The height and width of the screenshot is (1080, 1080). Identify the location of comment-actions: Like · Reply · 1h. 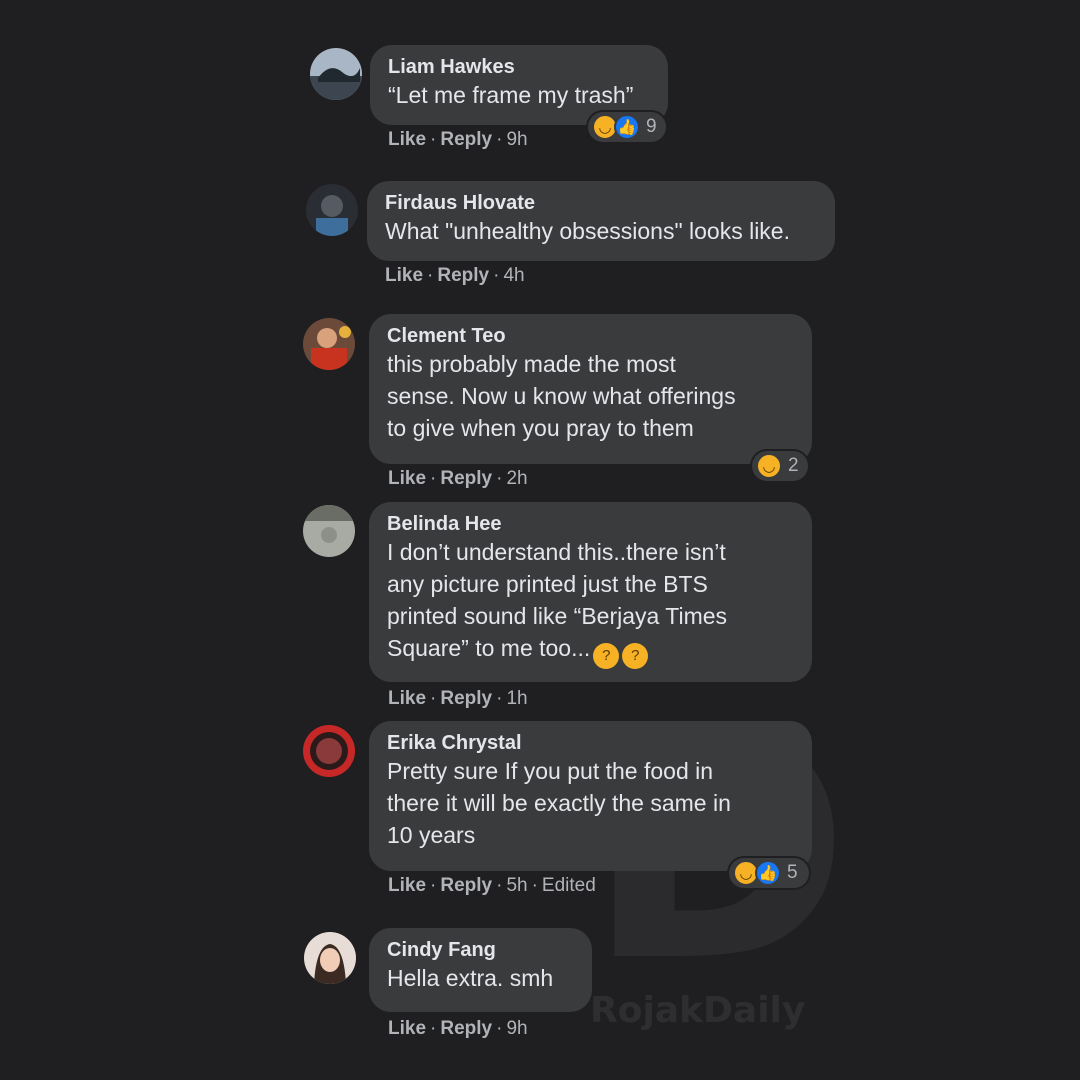
(458, 699).